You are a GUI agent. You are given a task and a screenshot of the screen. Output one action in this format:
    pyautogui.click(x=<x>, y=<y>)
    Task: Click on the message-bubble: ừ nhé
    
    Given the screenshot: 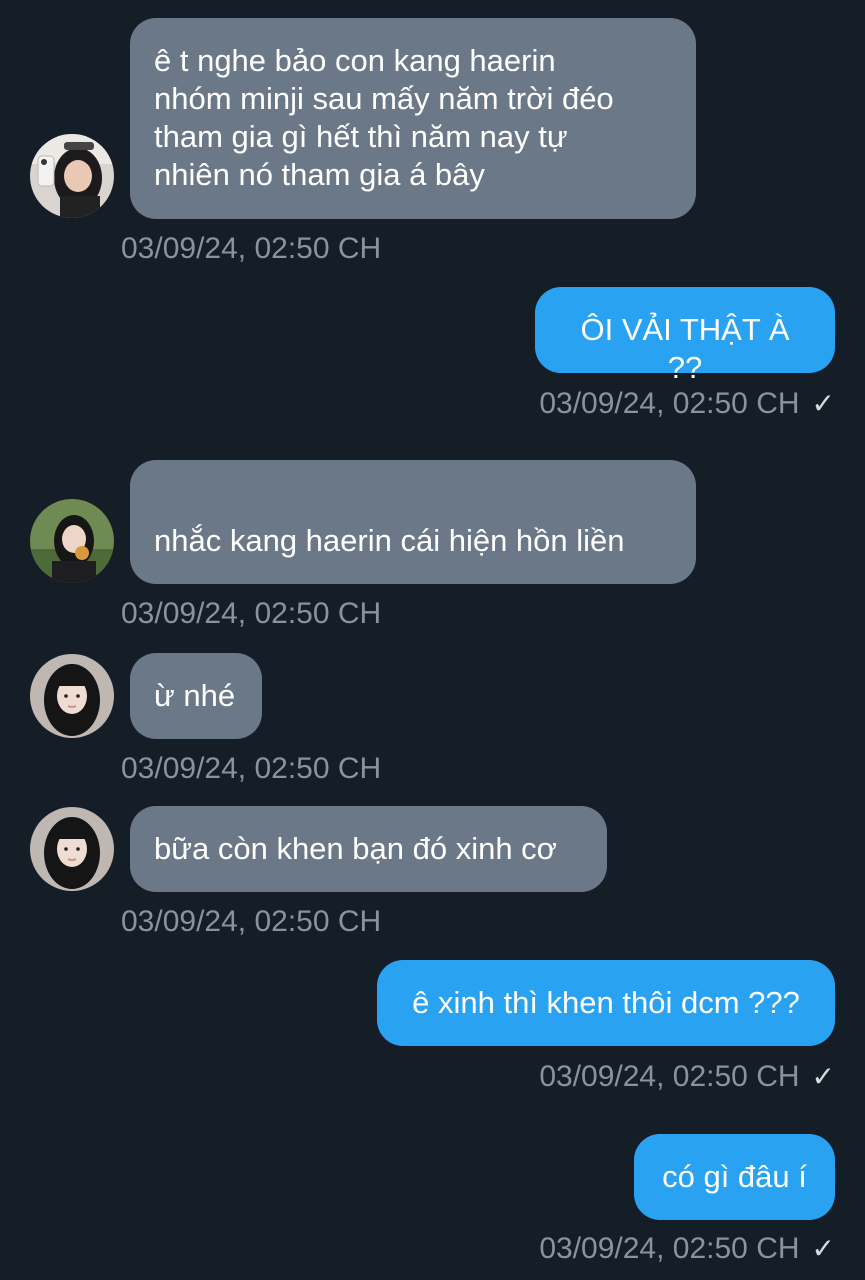 What is the action you would take?
    pyautogui.click(x=196, y=696)
    